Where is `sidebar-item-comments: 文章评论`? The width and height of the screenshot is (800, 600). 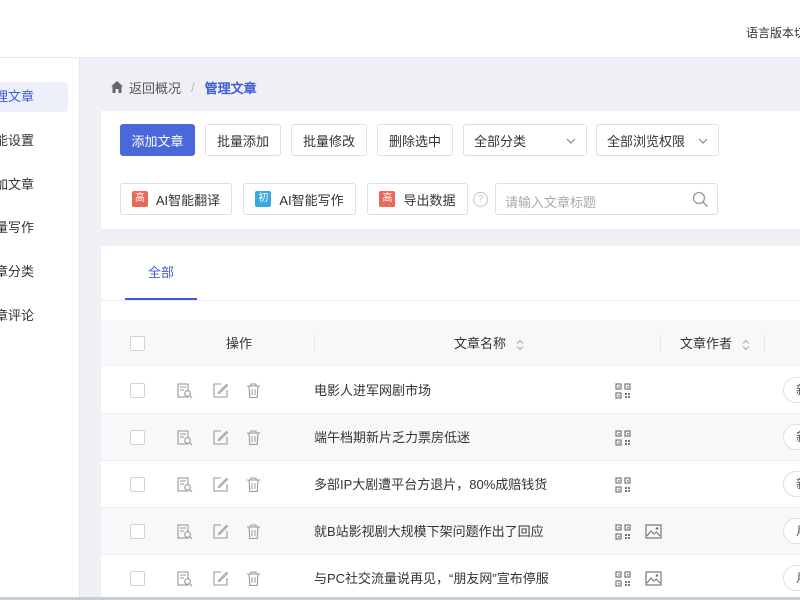 sidebar-item-comments: 文章评论 is located at coordinates (34, 316).